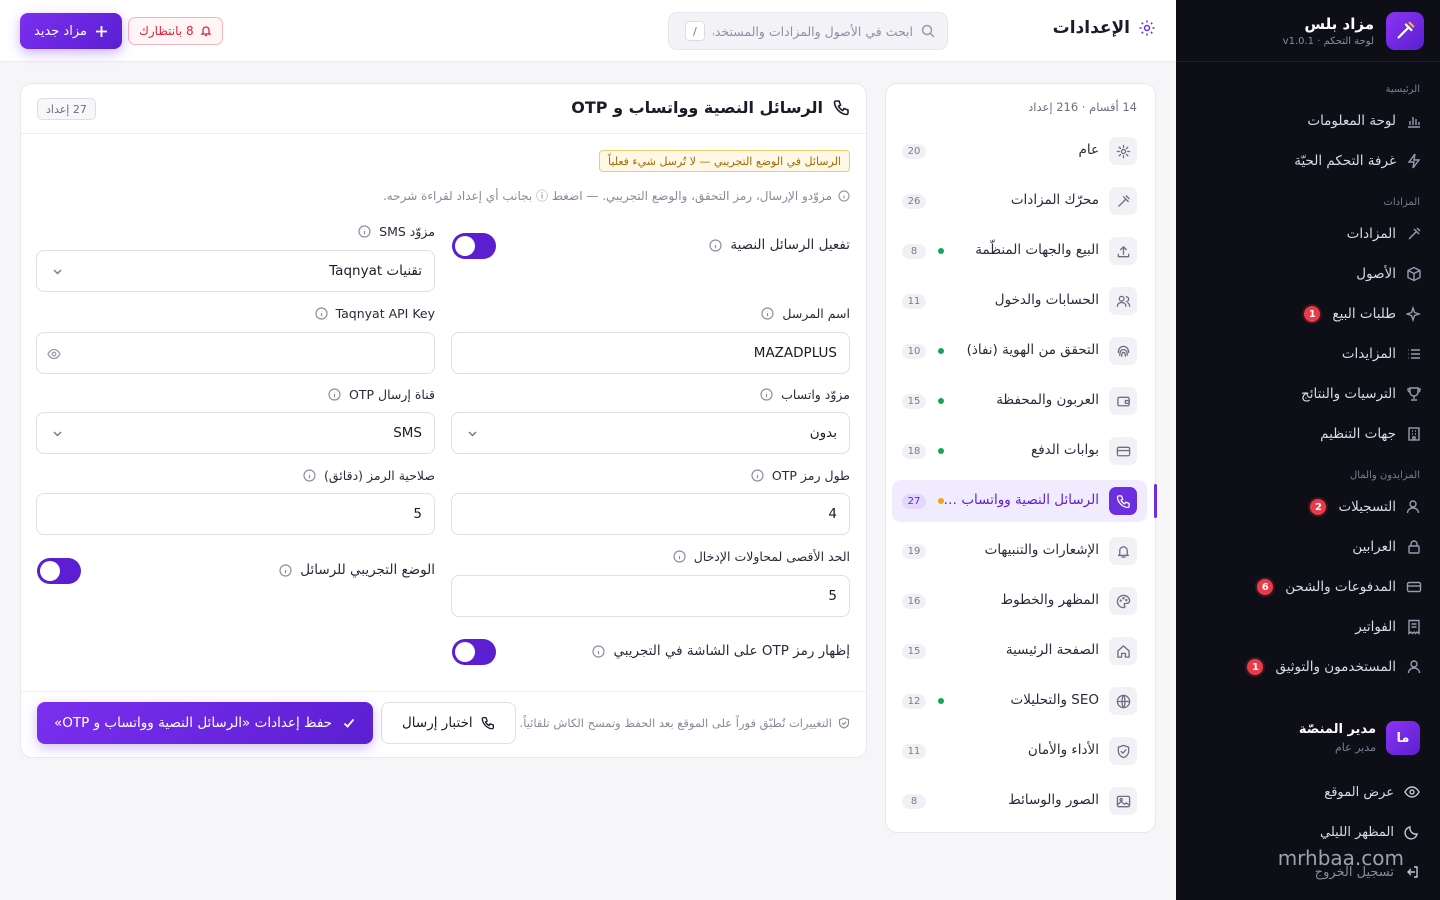  I want to click on nav-section-title: المزايدون والمال, so click(1384, 475).